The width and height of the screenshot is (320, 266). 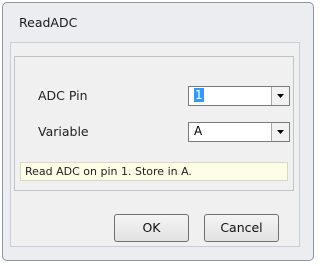 What do you see at coordinates (154, 171) in the screenshot?
I see `status-description: Read ADC on pin 1. Store in A.` at bounding box center [154, 171].